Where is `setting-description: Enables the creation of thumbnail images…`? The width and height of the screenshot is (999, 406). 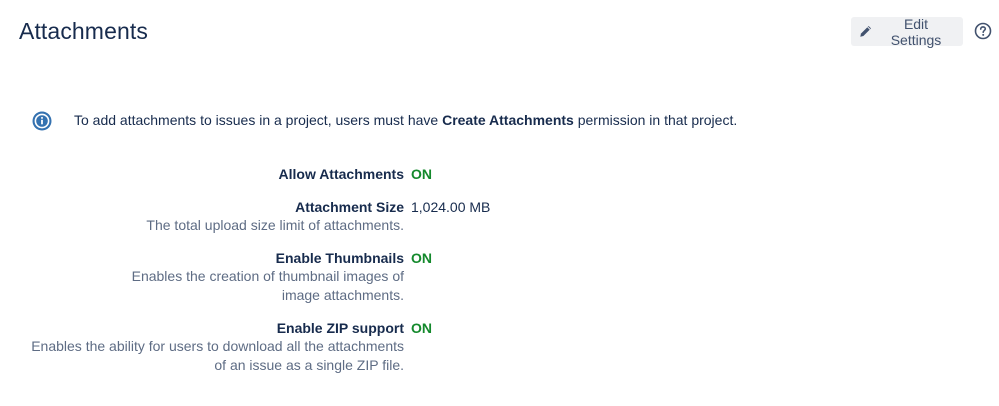 setting-description: Enables the creation of thumbnail images… is located at coordinates (267, 285).